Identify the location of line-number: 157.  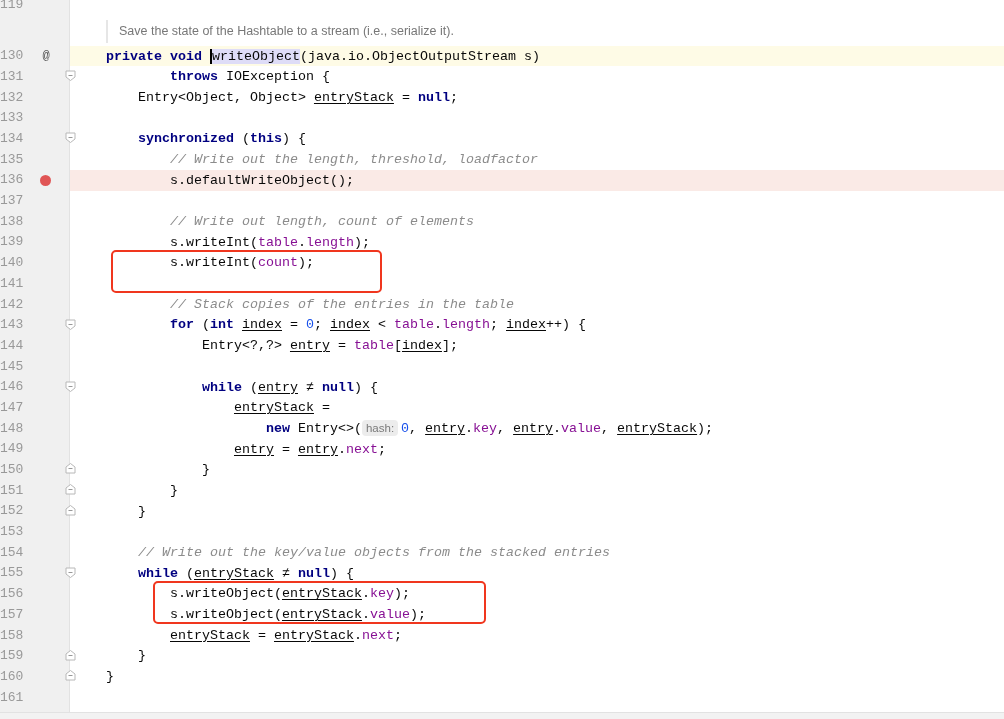
(12, 614).